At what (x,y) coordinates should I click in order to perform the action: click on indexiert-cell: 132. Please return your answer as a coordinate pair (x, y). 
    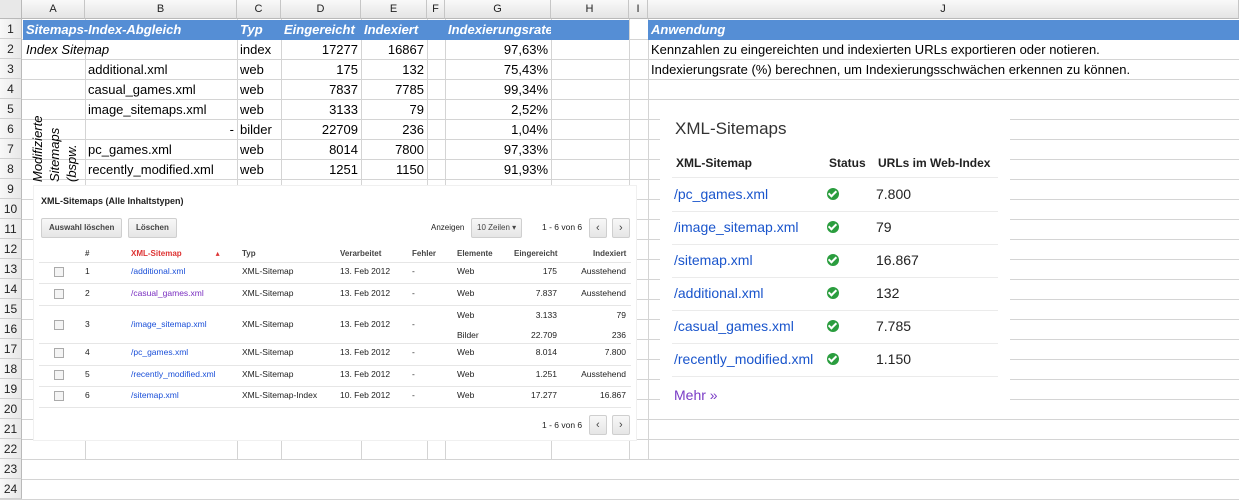
    Looking at the image, I should click on (394, 70).